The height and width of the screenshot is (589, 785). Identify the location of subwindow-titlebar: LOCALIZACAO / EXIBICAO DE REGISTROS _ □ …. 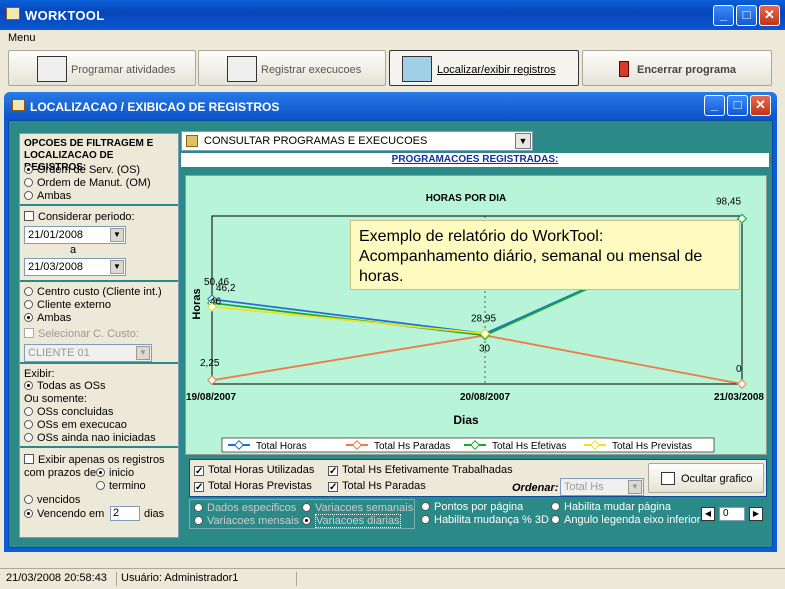
(390, 106).